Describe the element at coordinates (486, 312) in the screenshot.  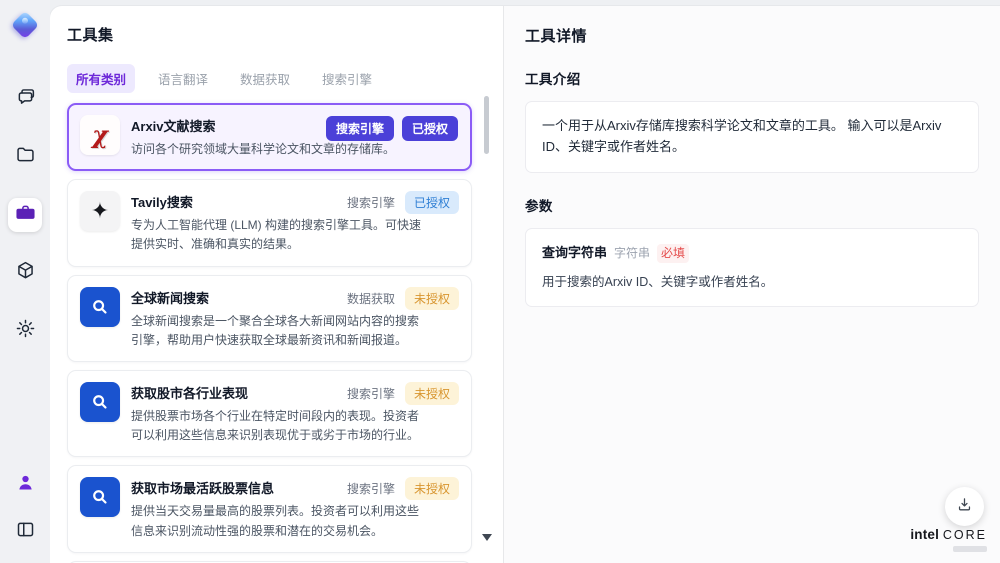
I see `scrollbar` at that location.